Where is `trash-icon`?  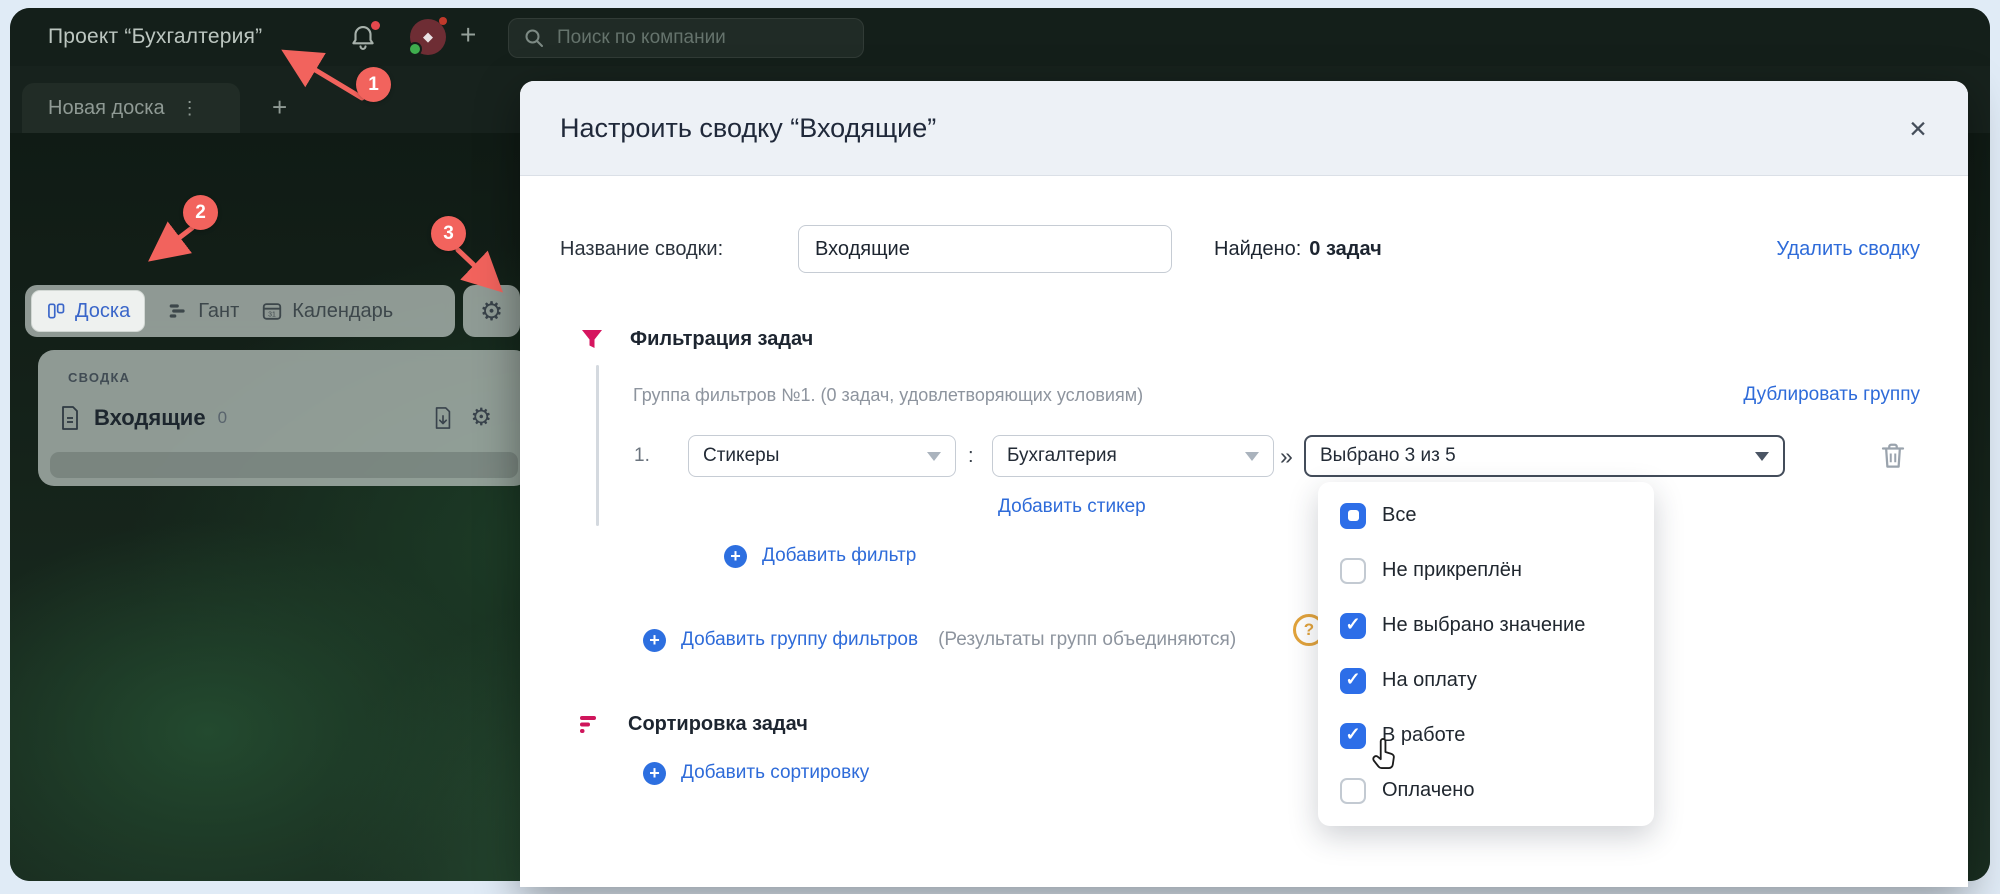 trash-icon is located at coordinates (1893, 456).